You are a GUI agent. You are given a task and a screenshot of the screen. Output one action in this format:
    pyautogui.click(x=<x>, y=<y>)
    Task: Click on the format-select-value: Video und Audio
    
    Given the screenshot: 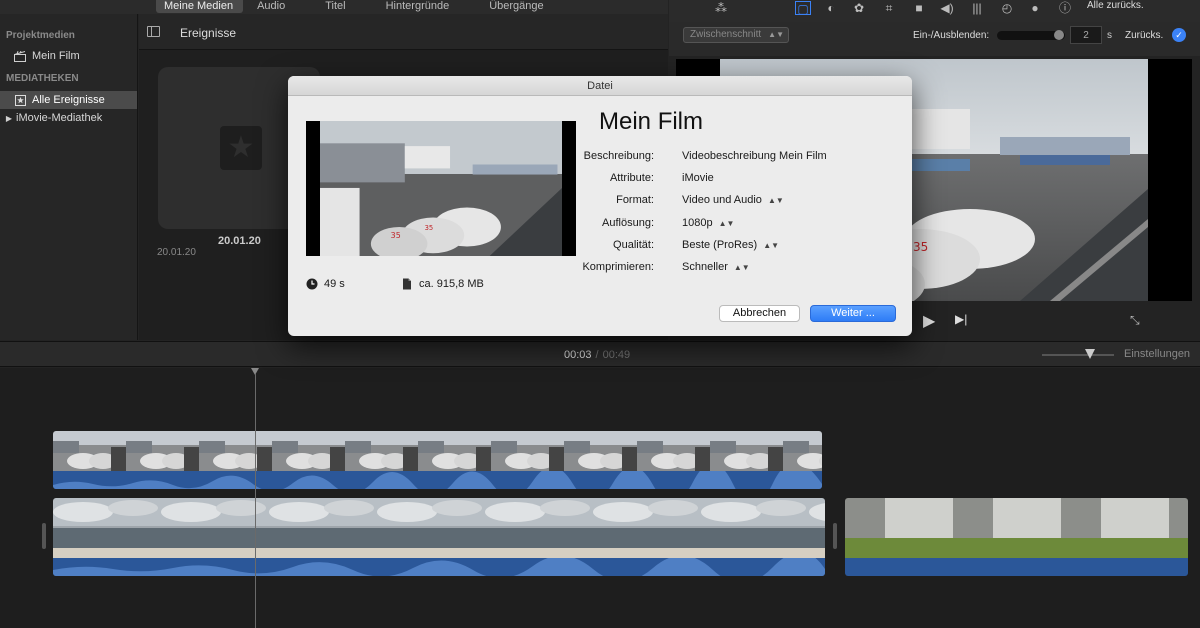 What is the action you would take?
    pyautogui.click(x=722, y=200)
    